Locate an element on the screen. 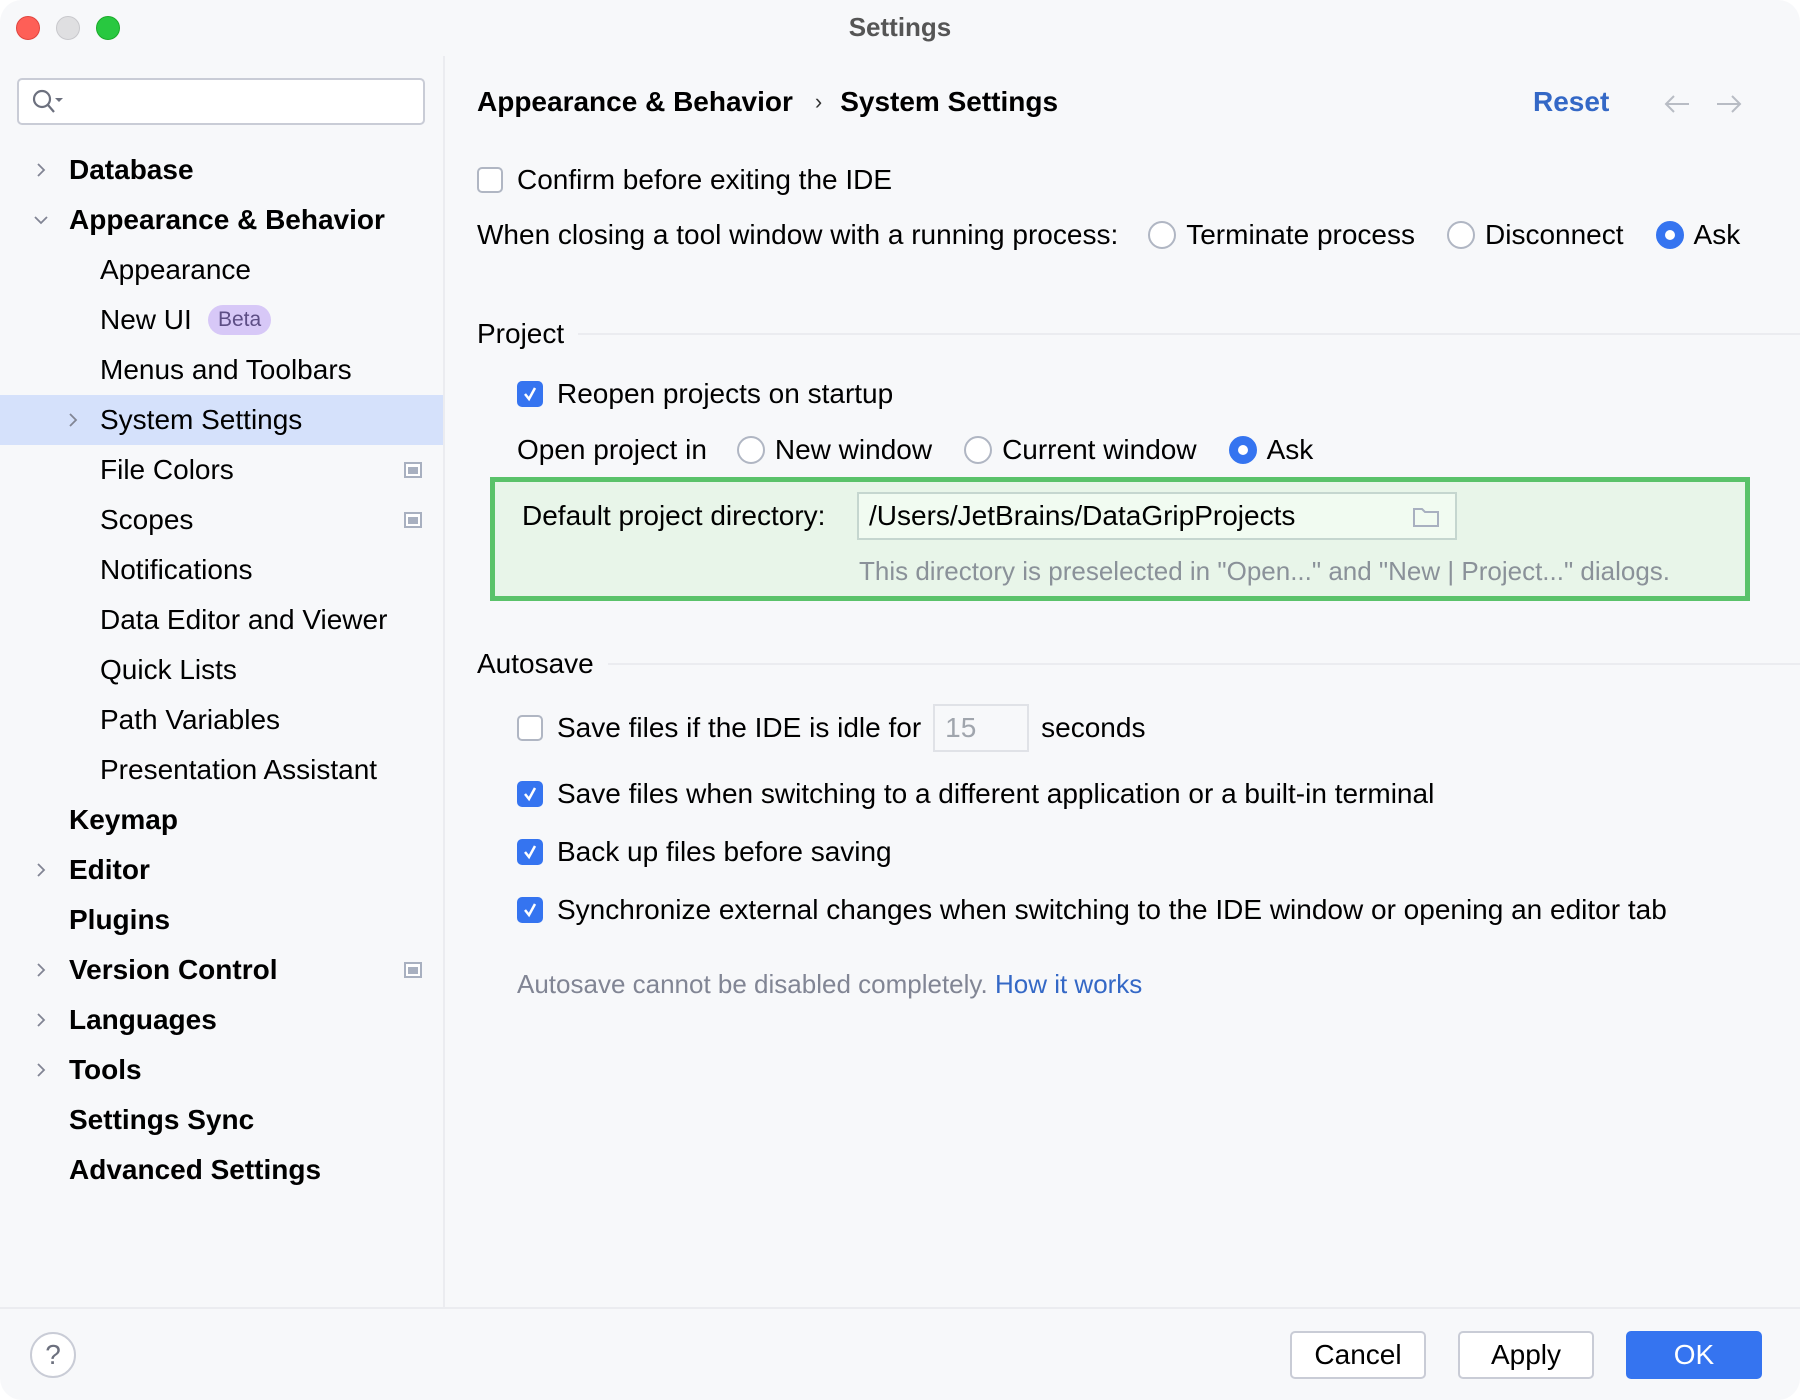 The image size is (1800, 1400). folder-icon is located at coordinates (1426, 517).